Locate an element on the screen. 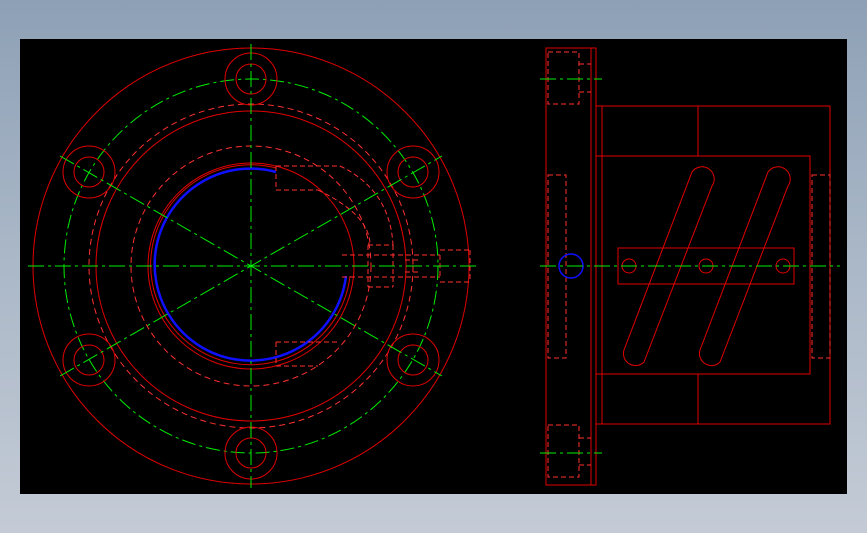 The height and width of the screenshot is (533, 867). bore-red-arc is located at coordinates (250, 265).